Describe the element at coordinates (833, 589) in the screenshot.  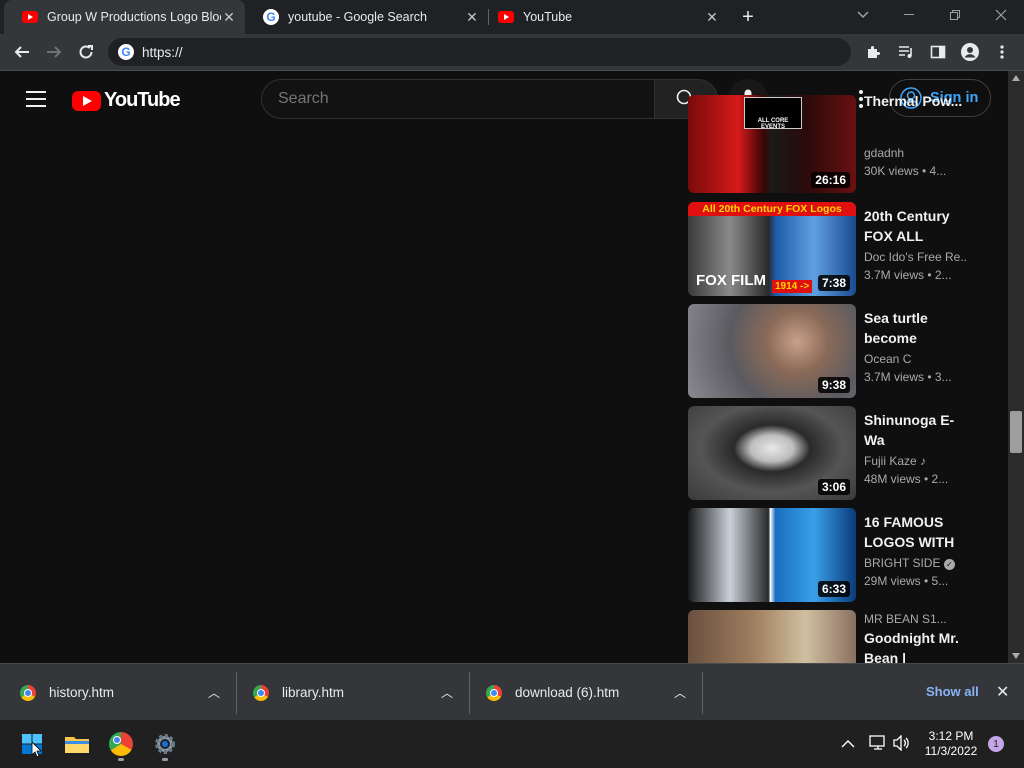
I see `video-duration: 6:33` at that location.